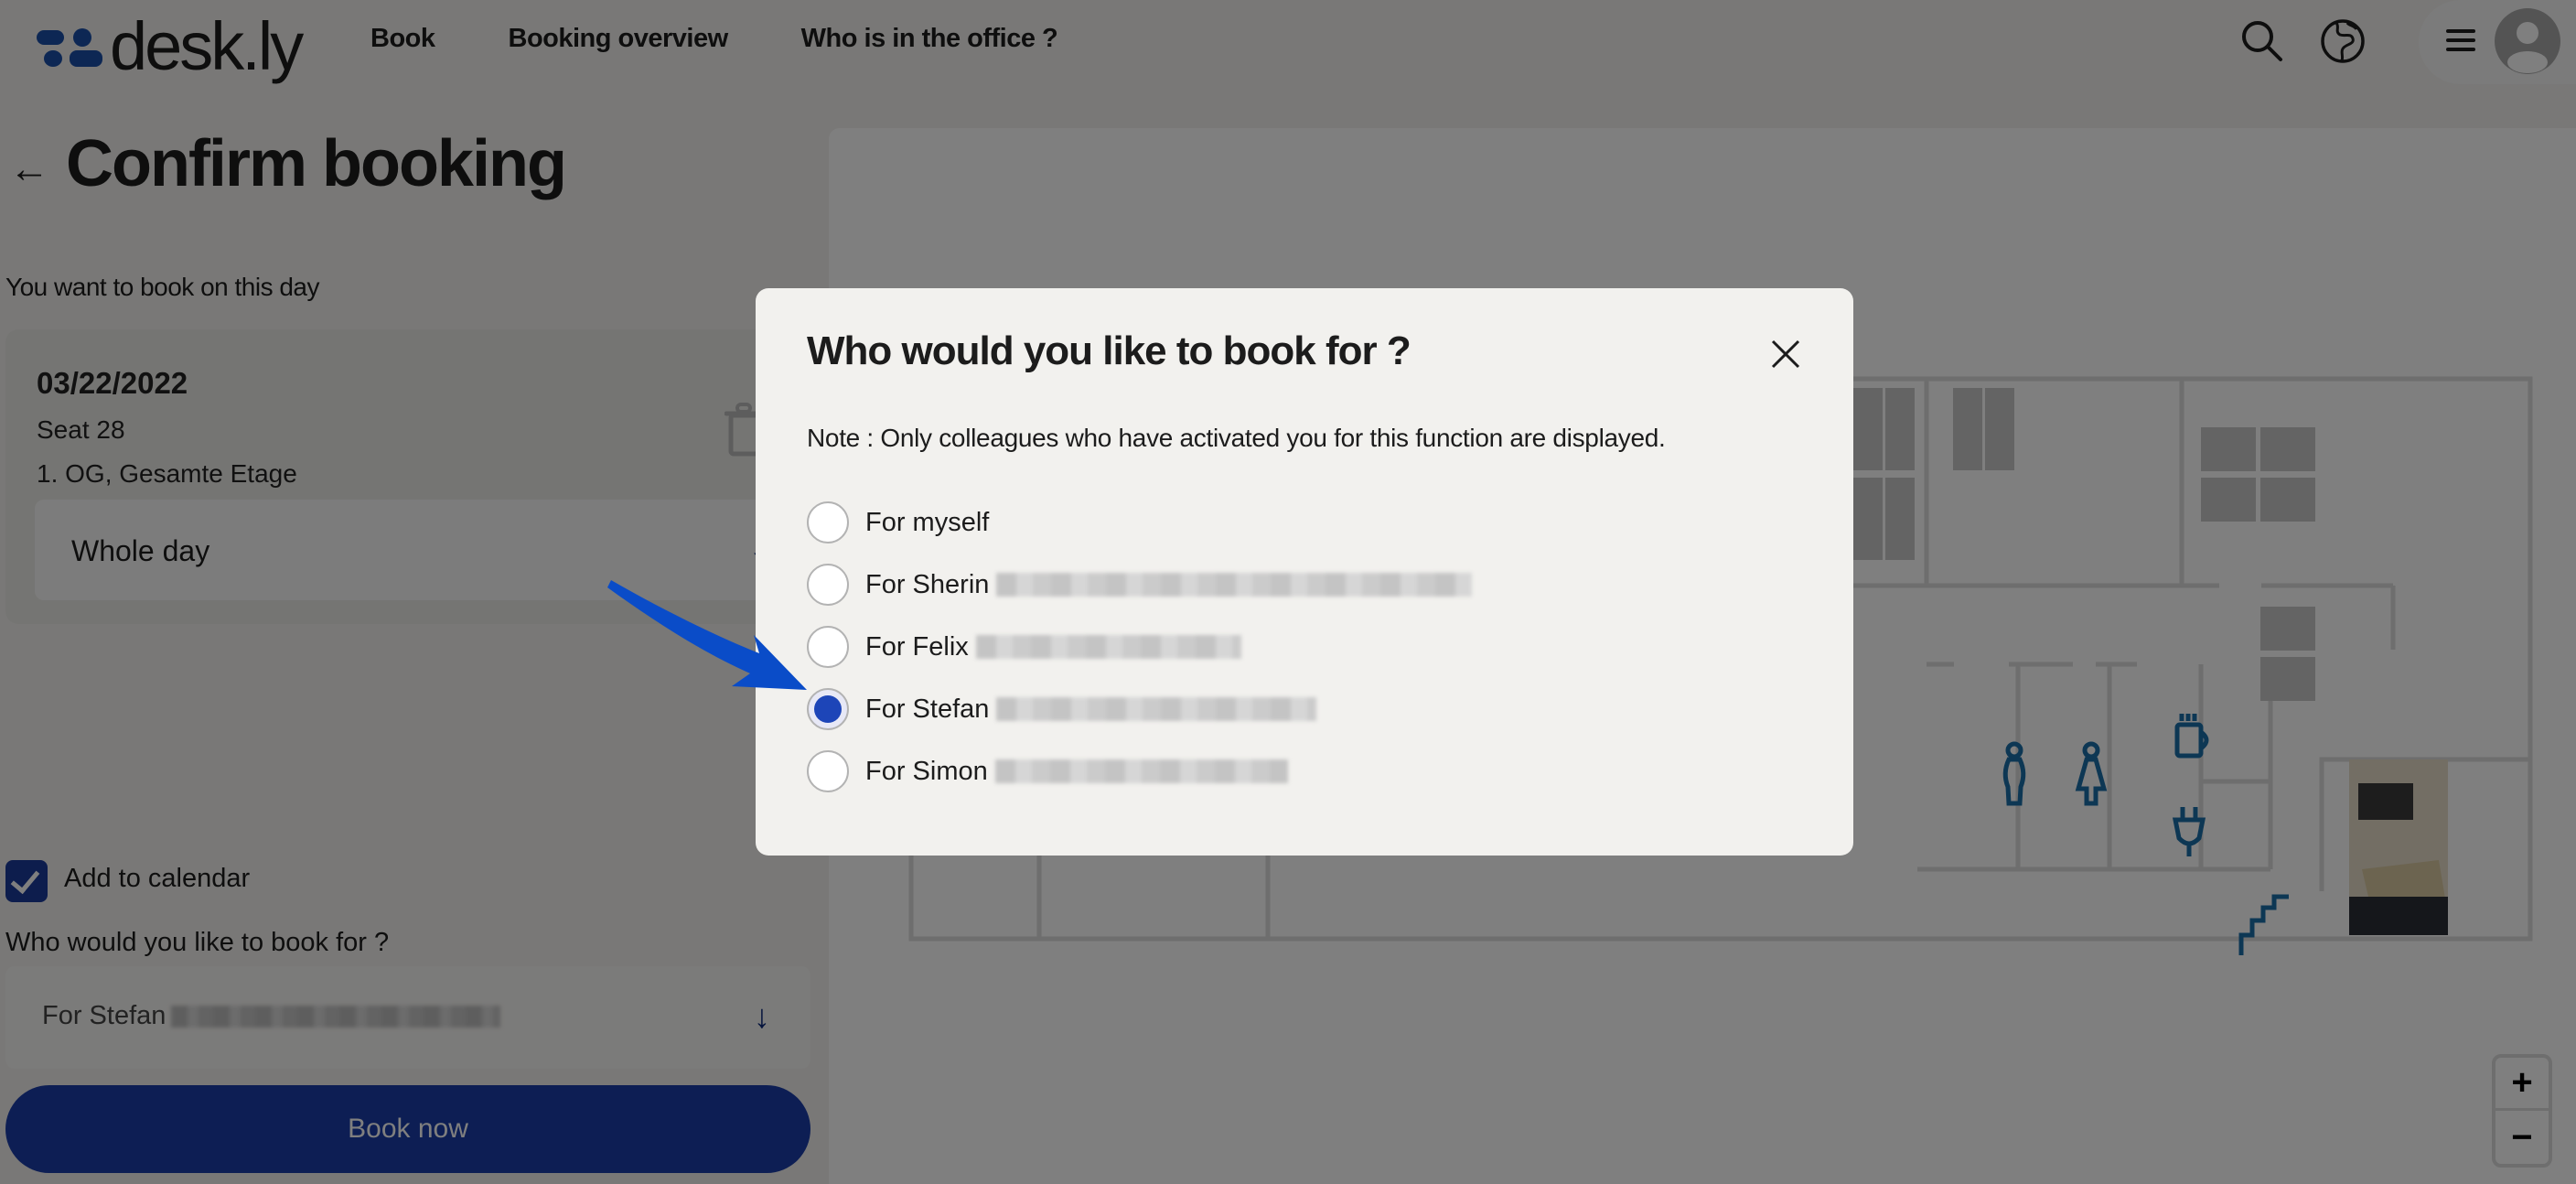 The height and width of the screenshot is (1184, 2576). Describe the element at coordinates (927, 522) in the screenshot. I see `option-label: For myself` at that location.